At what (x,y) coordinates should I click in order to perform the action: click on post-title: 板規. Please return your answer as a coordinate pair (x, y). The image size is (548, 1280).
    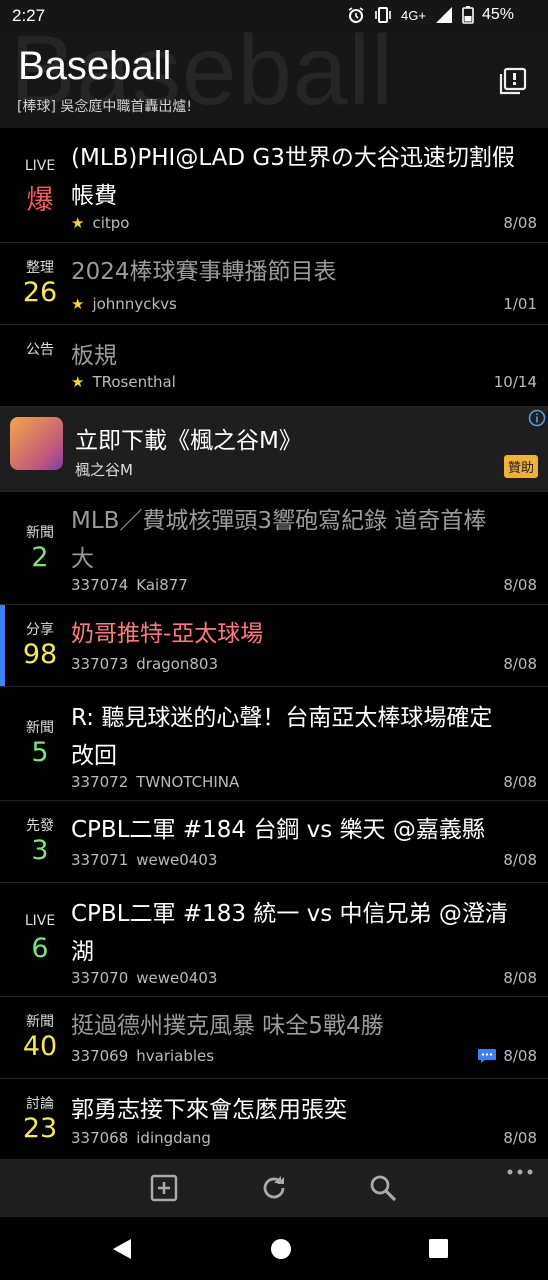
    Looking at the image, I should click on (94, 356).